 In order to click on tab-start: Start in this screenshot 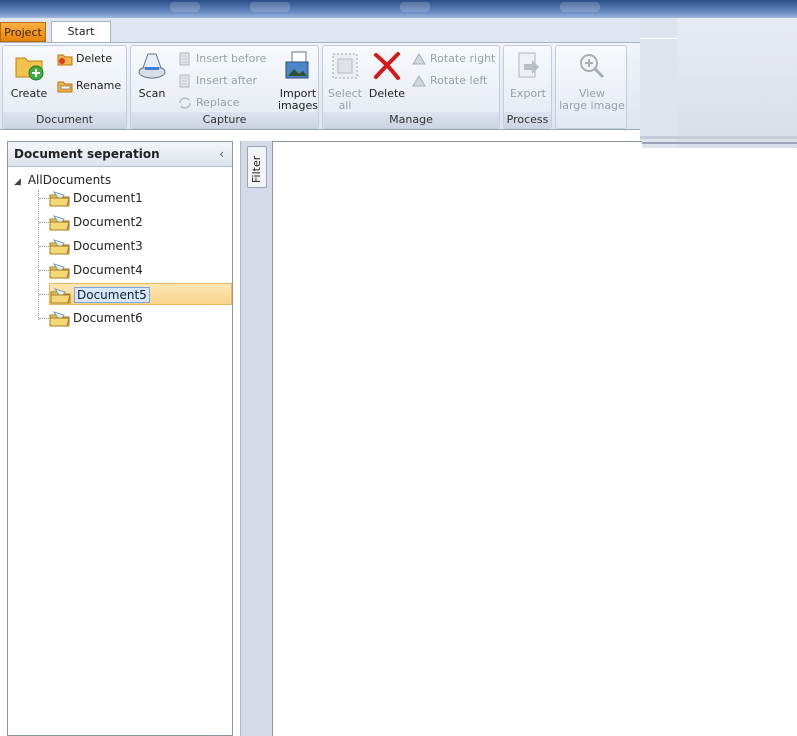, I will do `click(81, 32)`.